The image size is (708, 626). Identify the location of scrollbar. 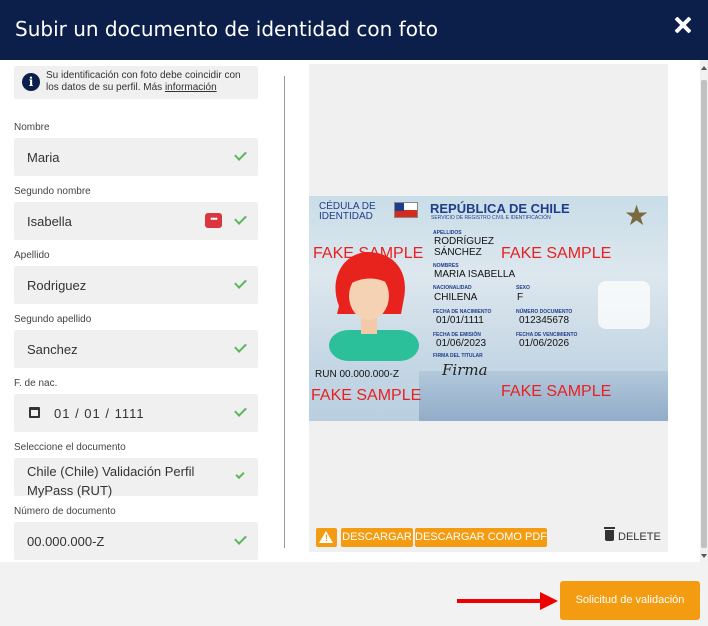
(704, 311).